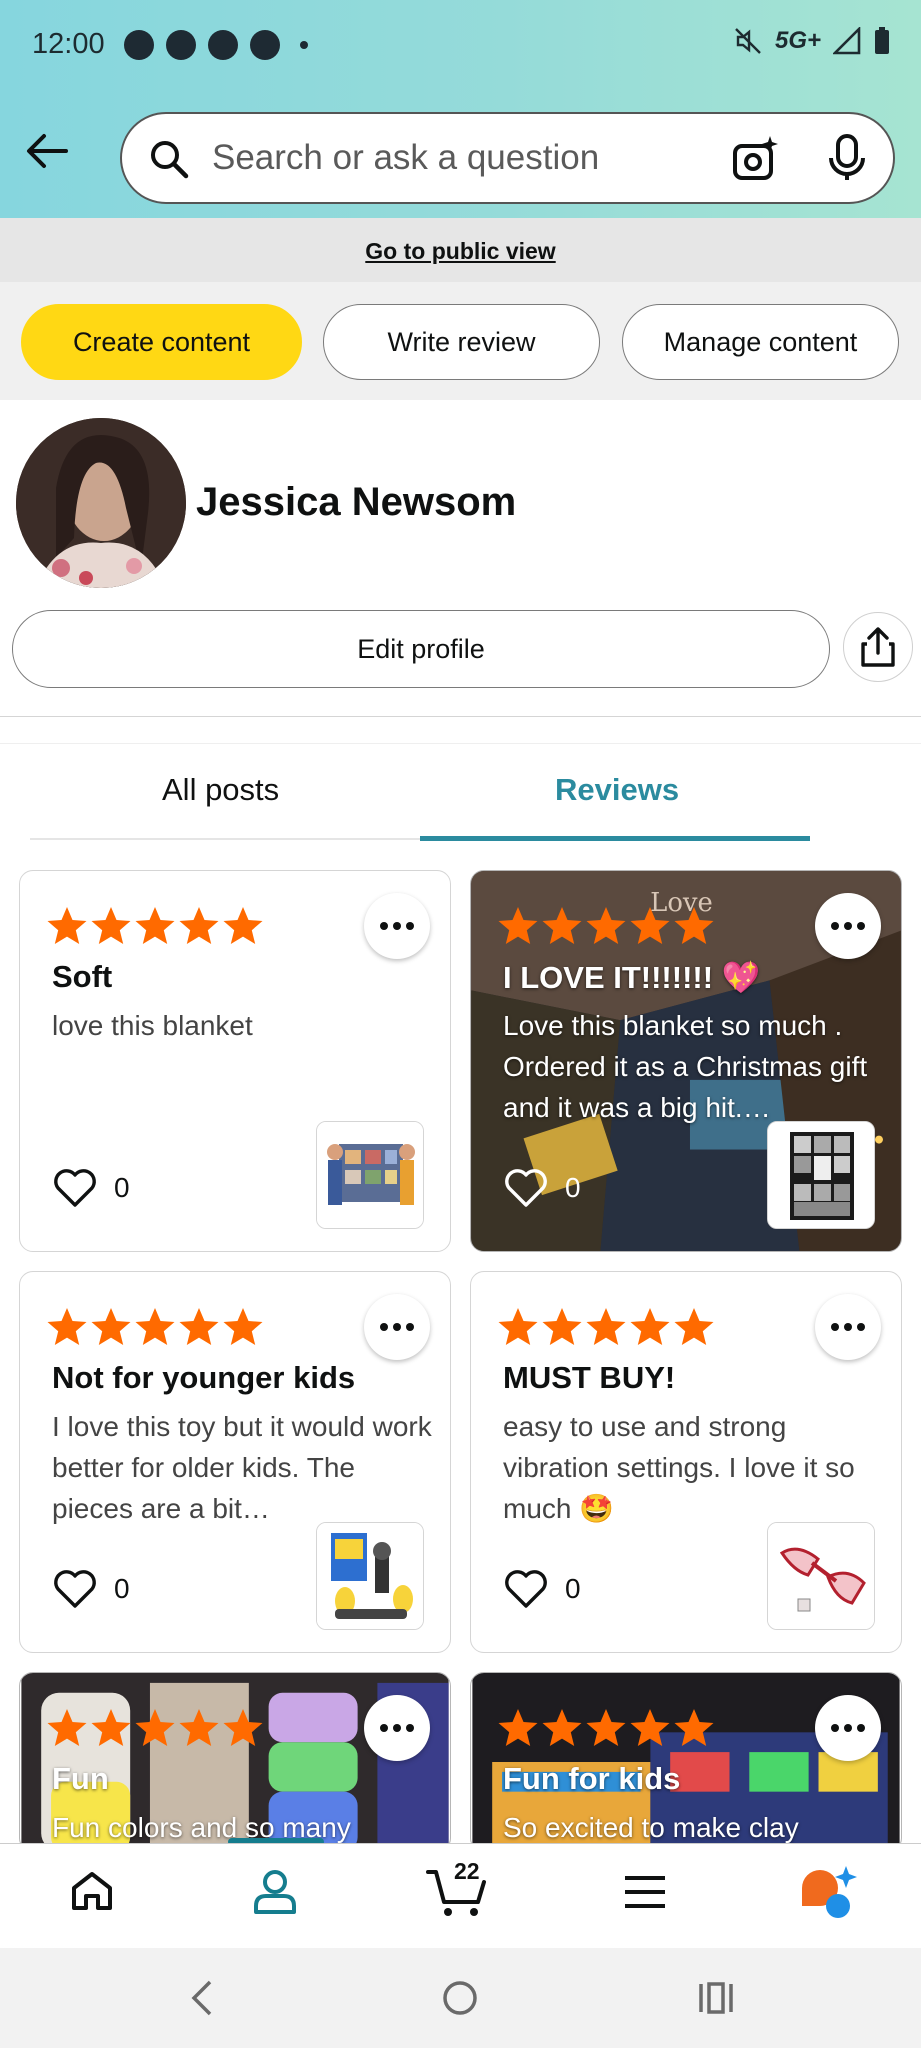  Describe the element at coordinates (632, 977) in the screenshot. I see `review-title: I LOVE IT!!!!!!! 💖` at that location.